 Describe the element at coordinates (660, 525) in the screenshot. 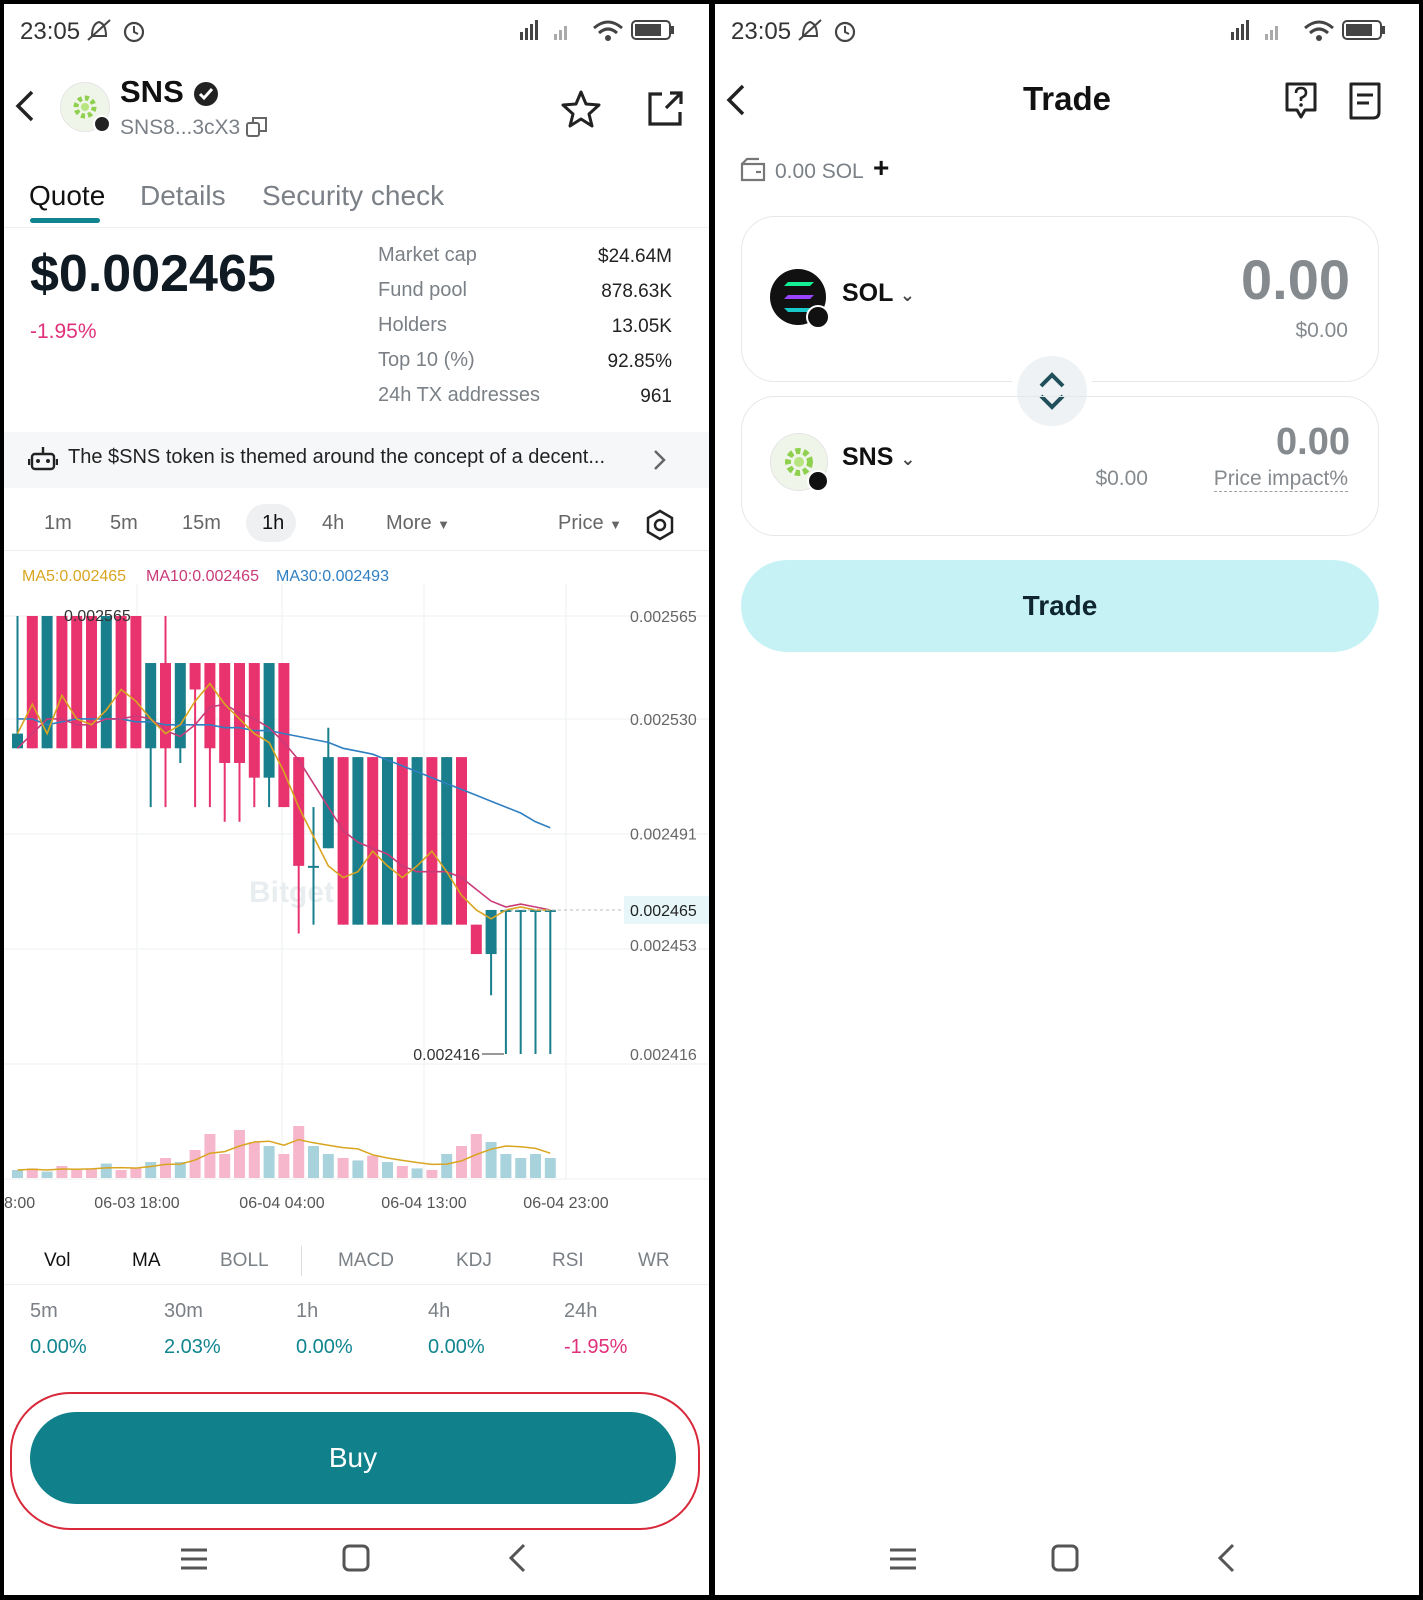

I see `chart-settings-icon` at that location.